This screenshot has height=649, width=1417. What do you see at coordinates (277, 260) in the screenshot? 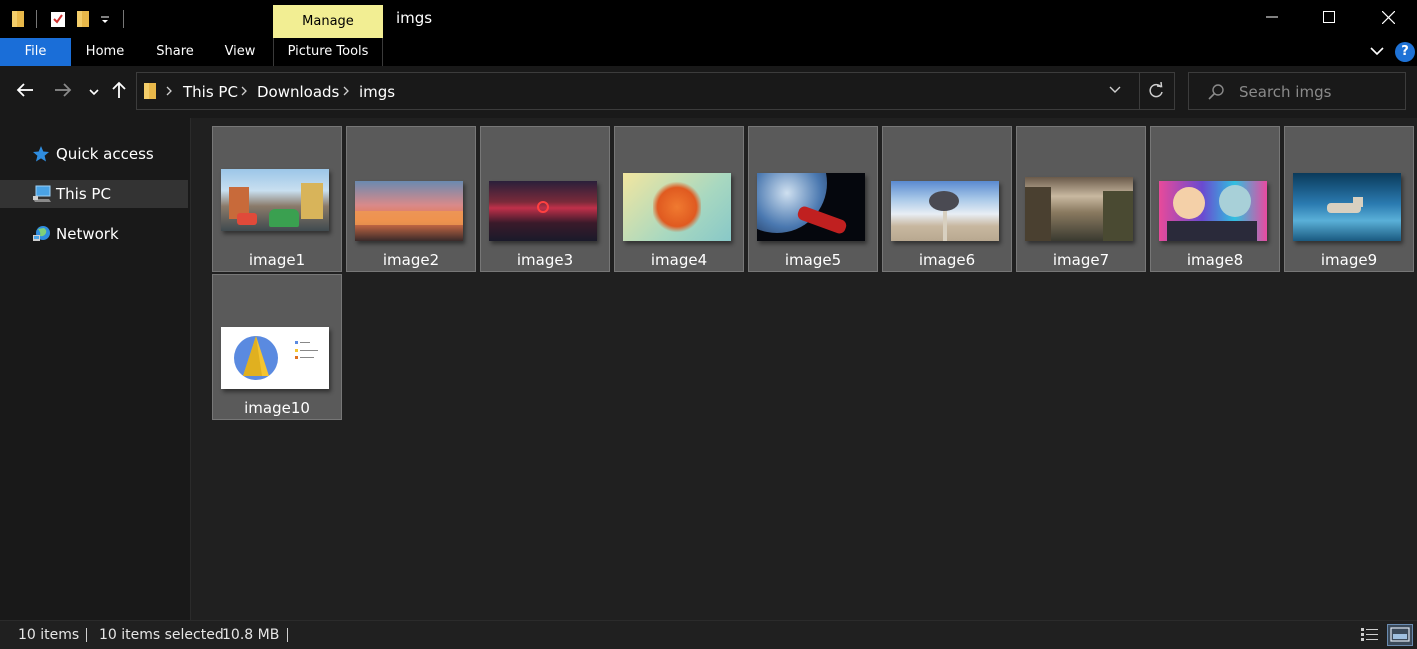
I see `file-name: image1` at bounding box center [277, 260].